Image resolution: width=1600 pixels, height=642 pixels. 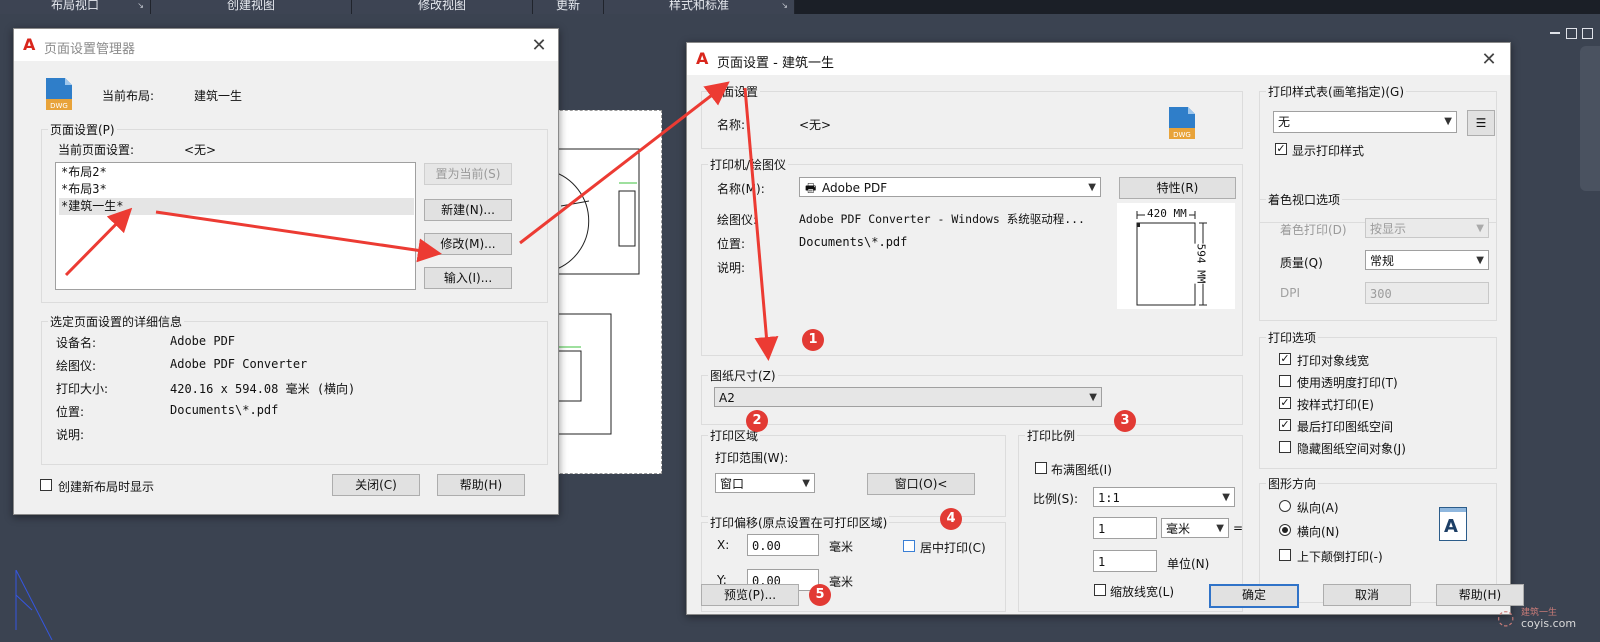 I want to click on fit-to-paper-checkbox, so click(x=1041, y=468).